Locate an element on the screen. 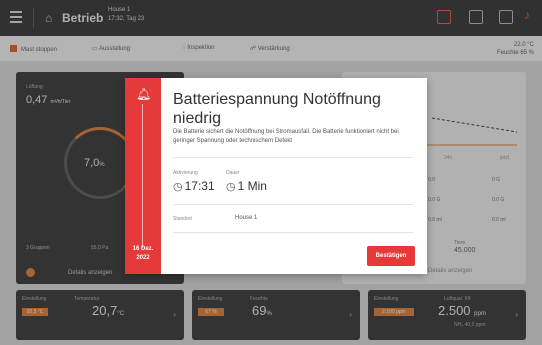  alarm-date: 16 Dez. 2022 is located at coordinates (143, 253).